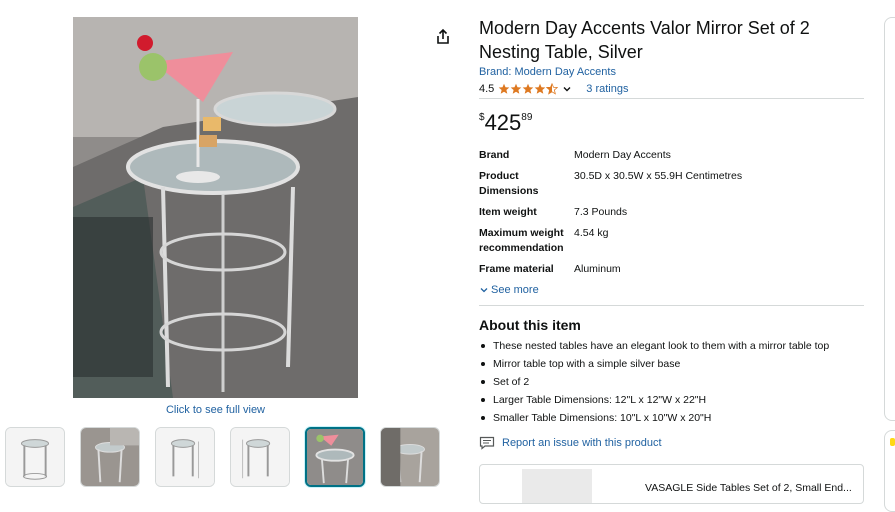 The width and height of the screenshot is (895, 512). Describe the element at coordinates (443, 37) in the screenshot. I see `share-icon` at that location.